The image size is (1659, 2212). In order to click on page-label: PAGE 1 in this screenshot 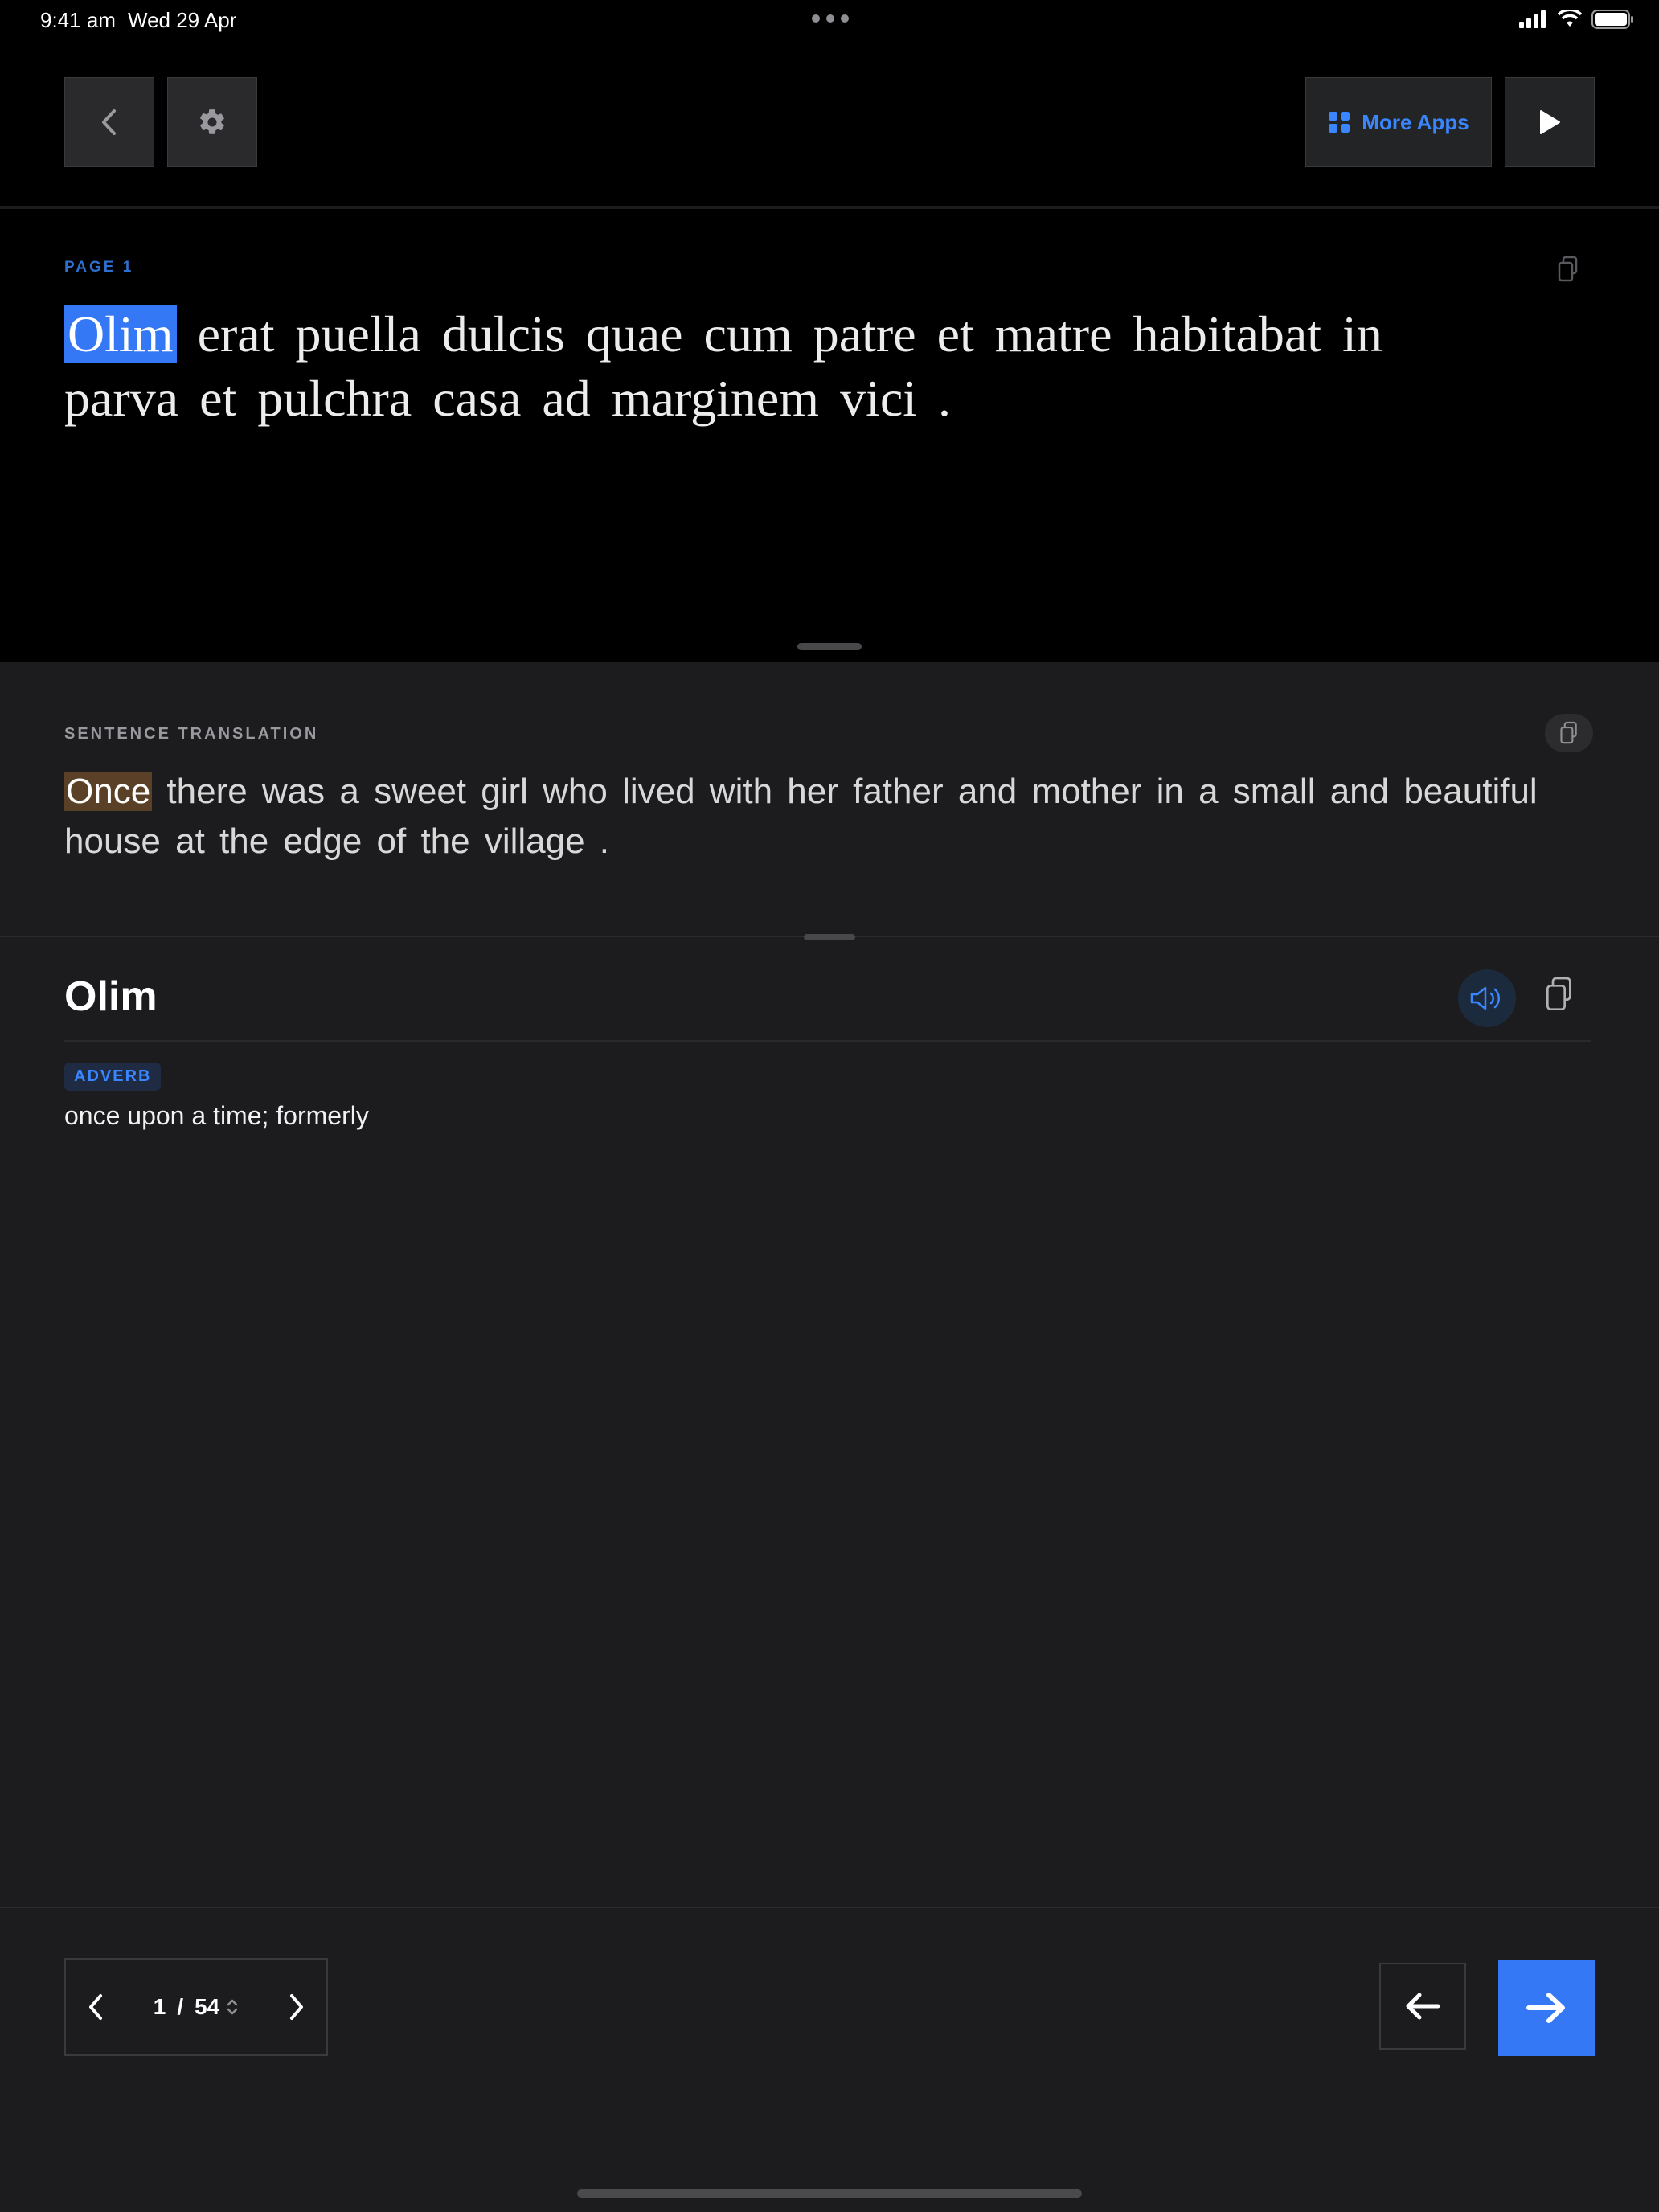, I will do `click(99, 267)`.